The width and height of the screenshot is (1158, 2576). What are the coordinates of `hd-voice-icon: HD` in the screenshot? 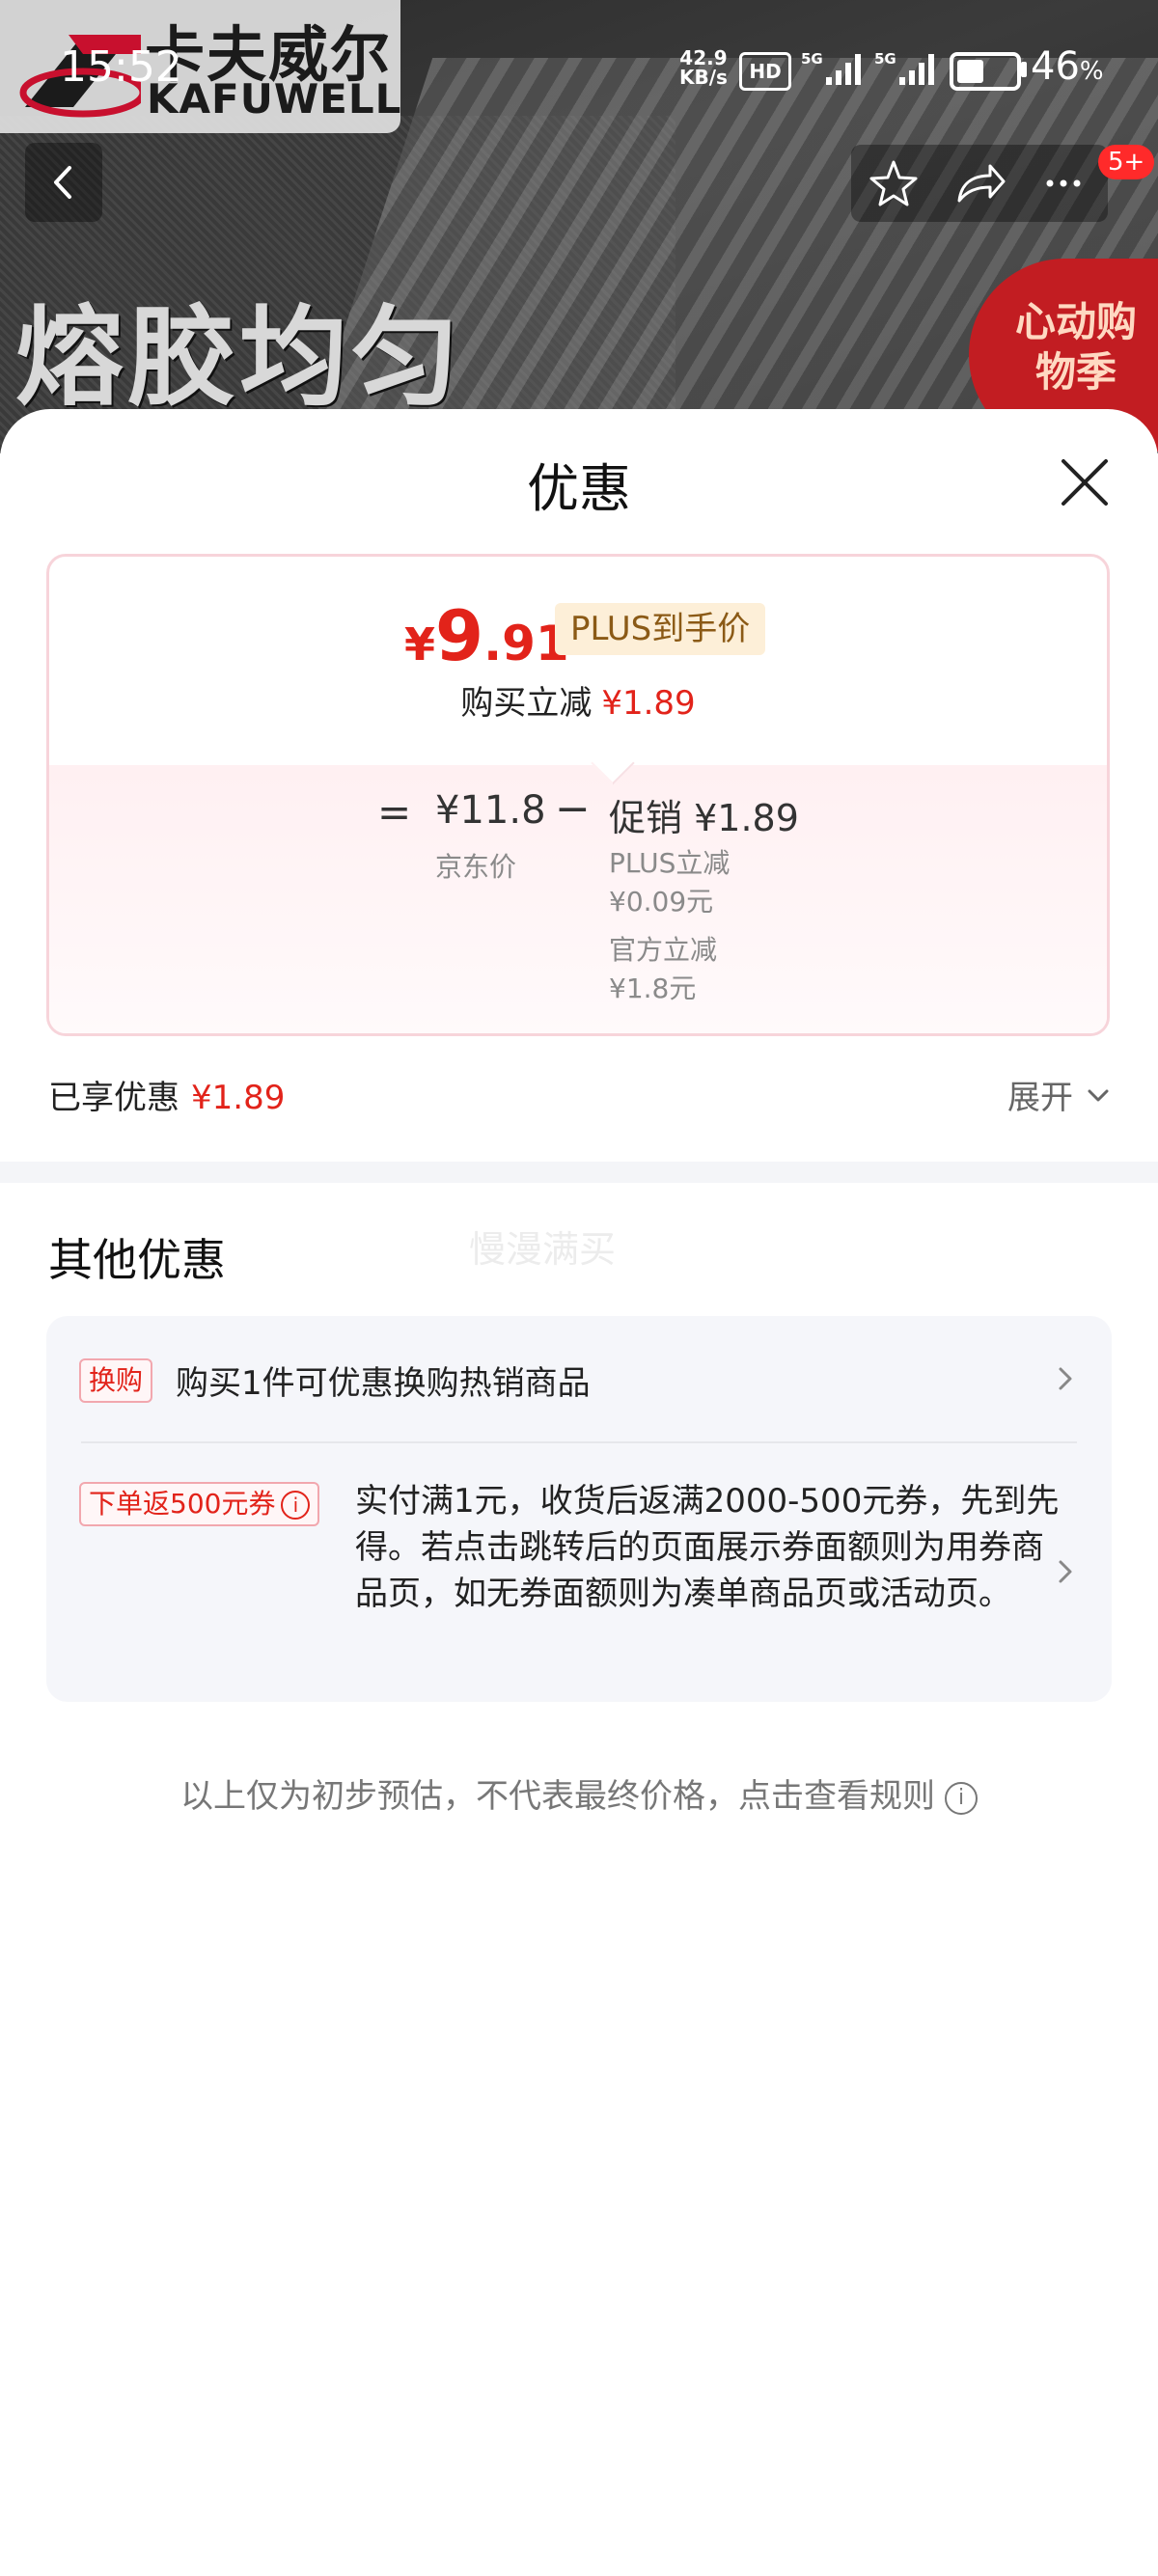 It's located at (765, 71).